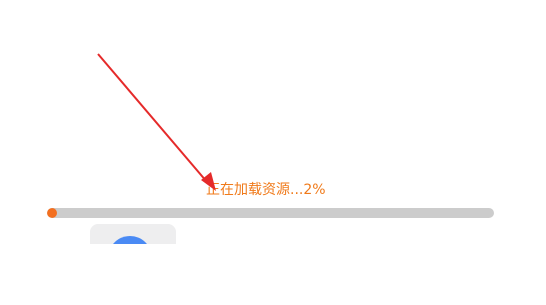  I want to click on loading-progress-bar, so click(270, 213).